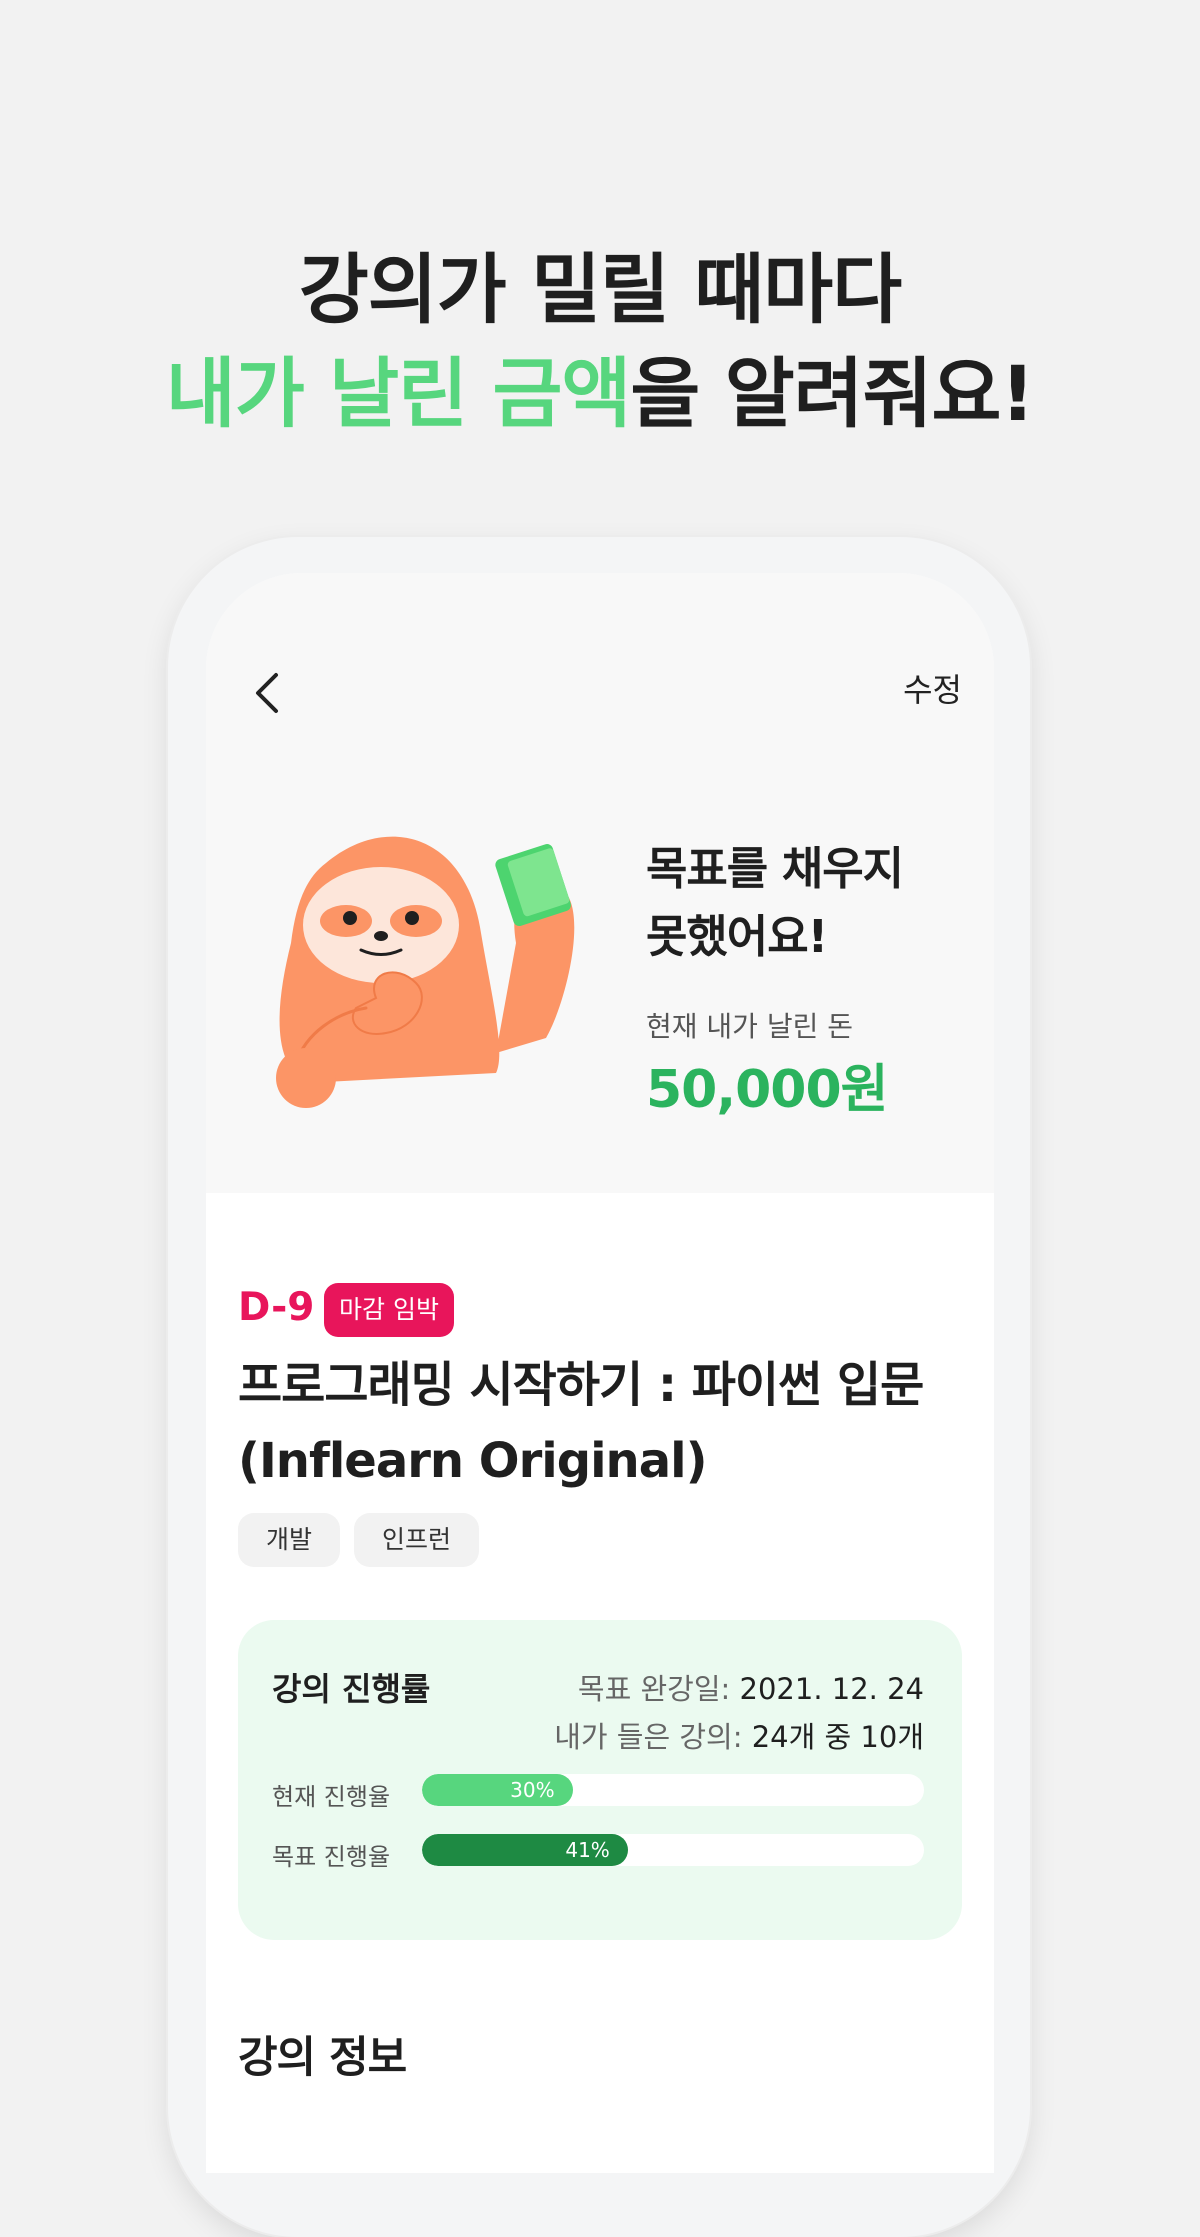 Image resolution: width=1200 pixels, height=2237 pixels. I want to click on target-progress-label: 목표 진행율, so click(331, 1857).